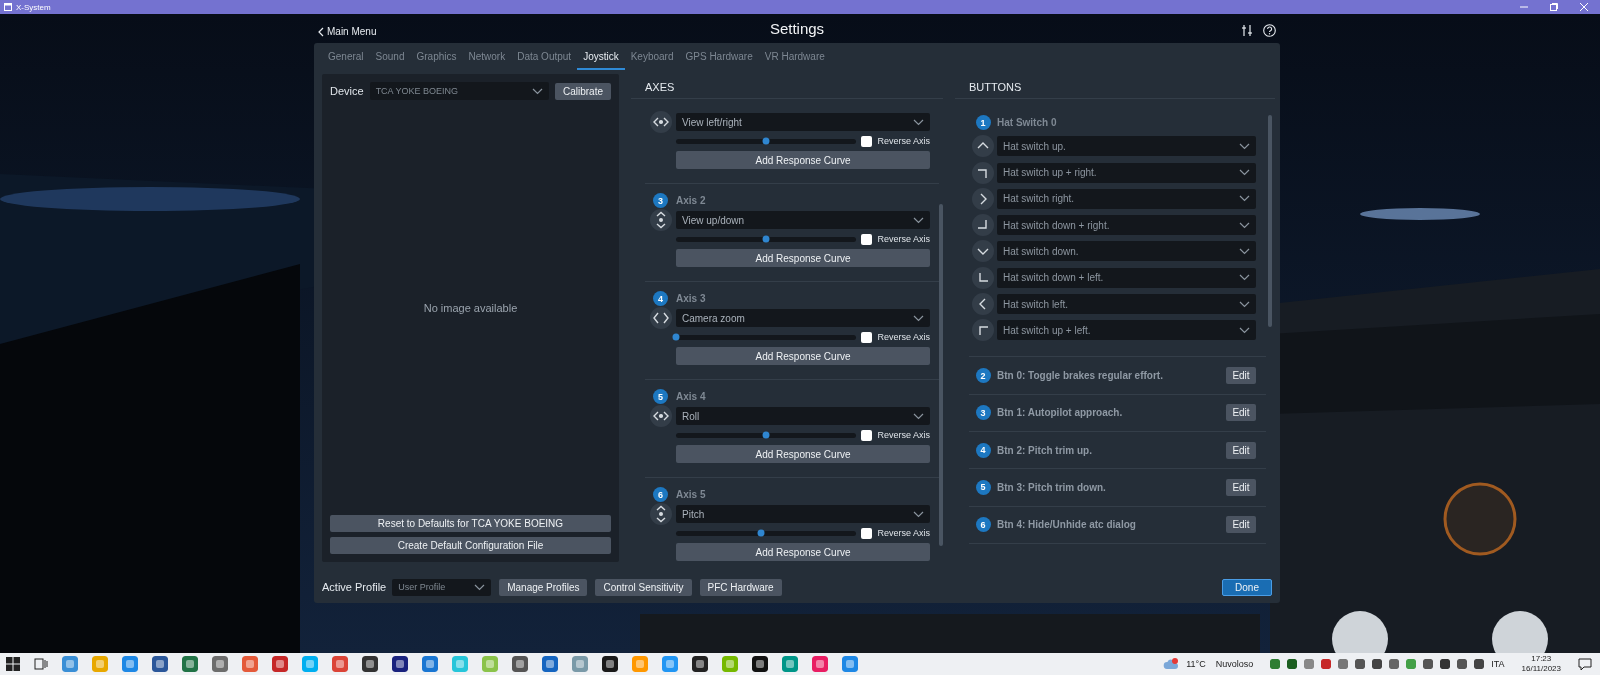 The image size is (1600, 675). What do you see at coordinates (643, 587) in the screenshot?
I see `footer-button: Control Sensitivity` at bounding box center [643, 587].